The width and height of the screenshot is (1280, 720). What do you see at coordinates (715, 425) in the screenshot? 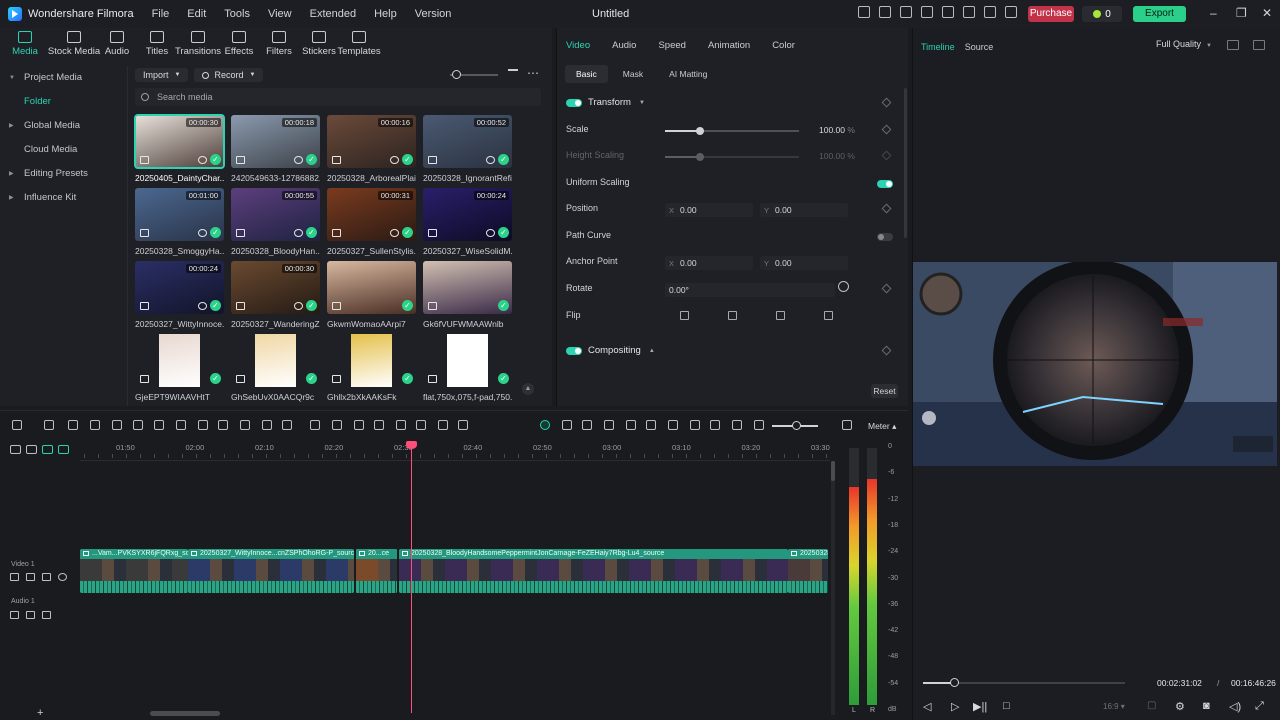
I see `split-screen-icon` at bounding box center [715, 425].